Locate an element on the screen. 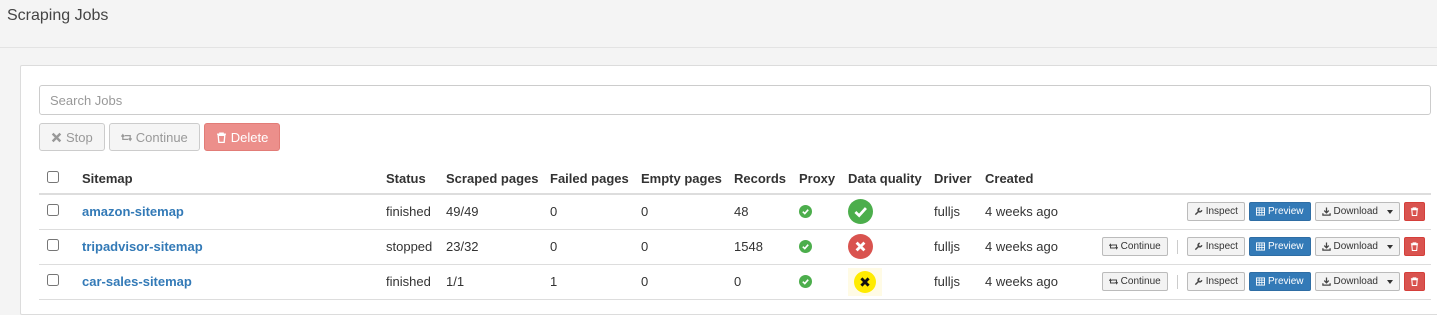 The height and width of the screenshot is (315, 1437). column-header-created: Created is located at coordinates (1035, 179).